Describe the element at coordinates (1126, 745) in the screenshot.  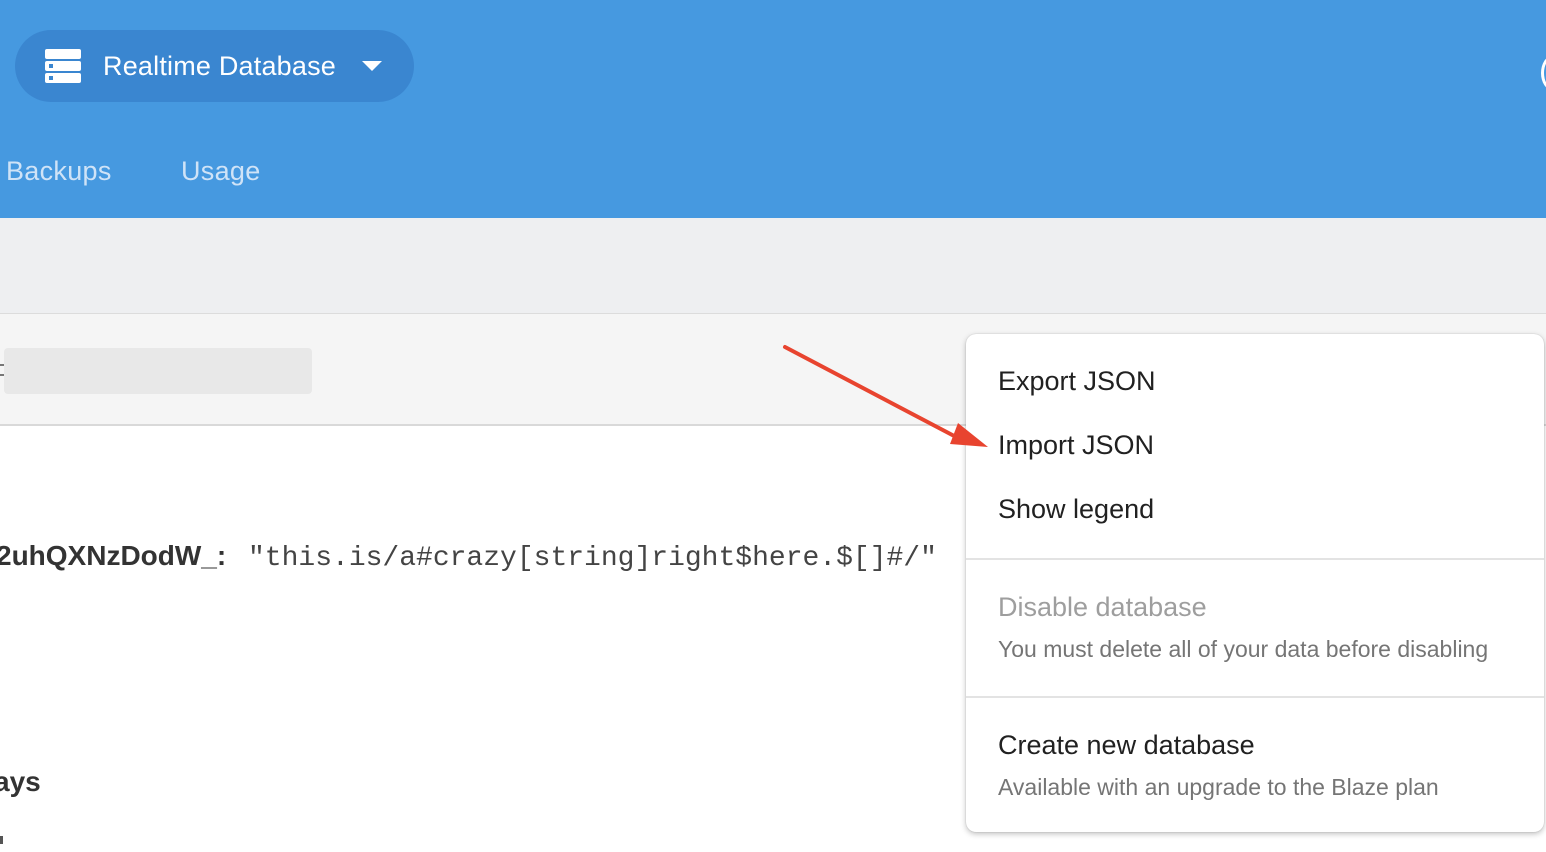
I see `menu-item-create-new-database: Create new database` at that location.